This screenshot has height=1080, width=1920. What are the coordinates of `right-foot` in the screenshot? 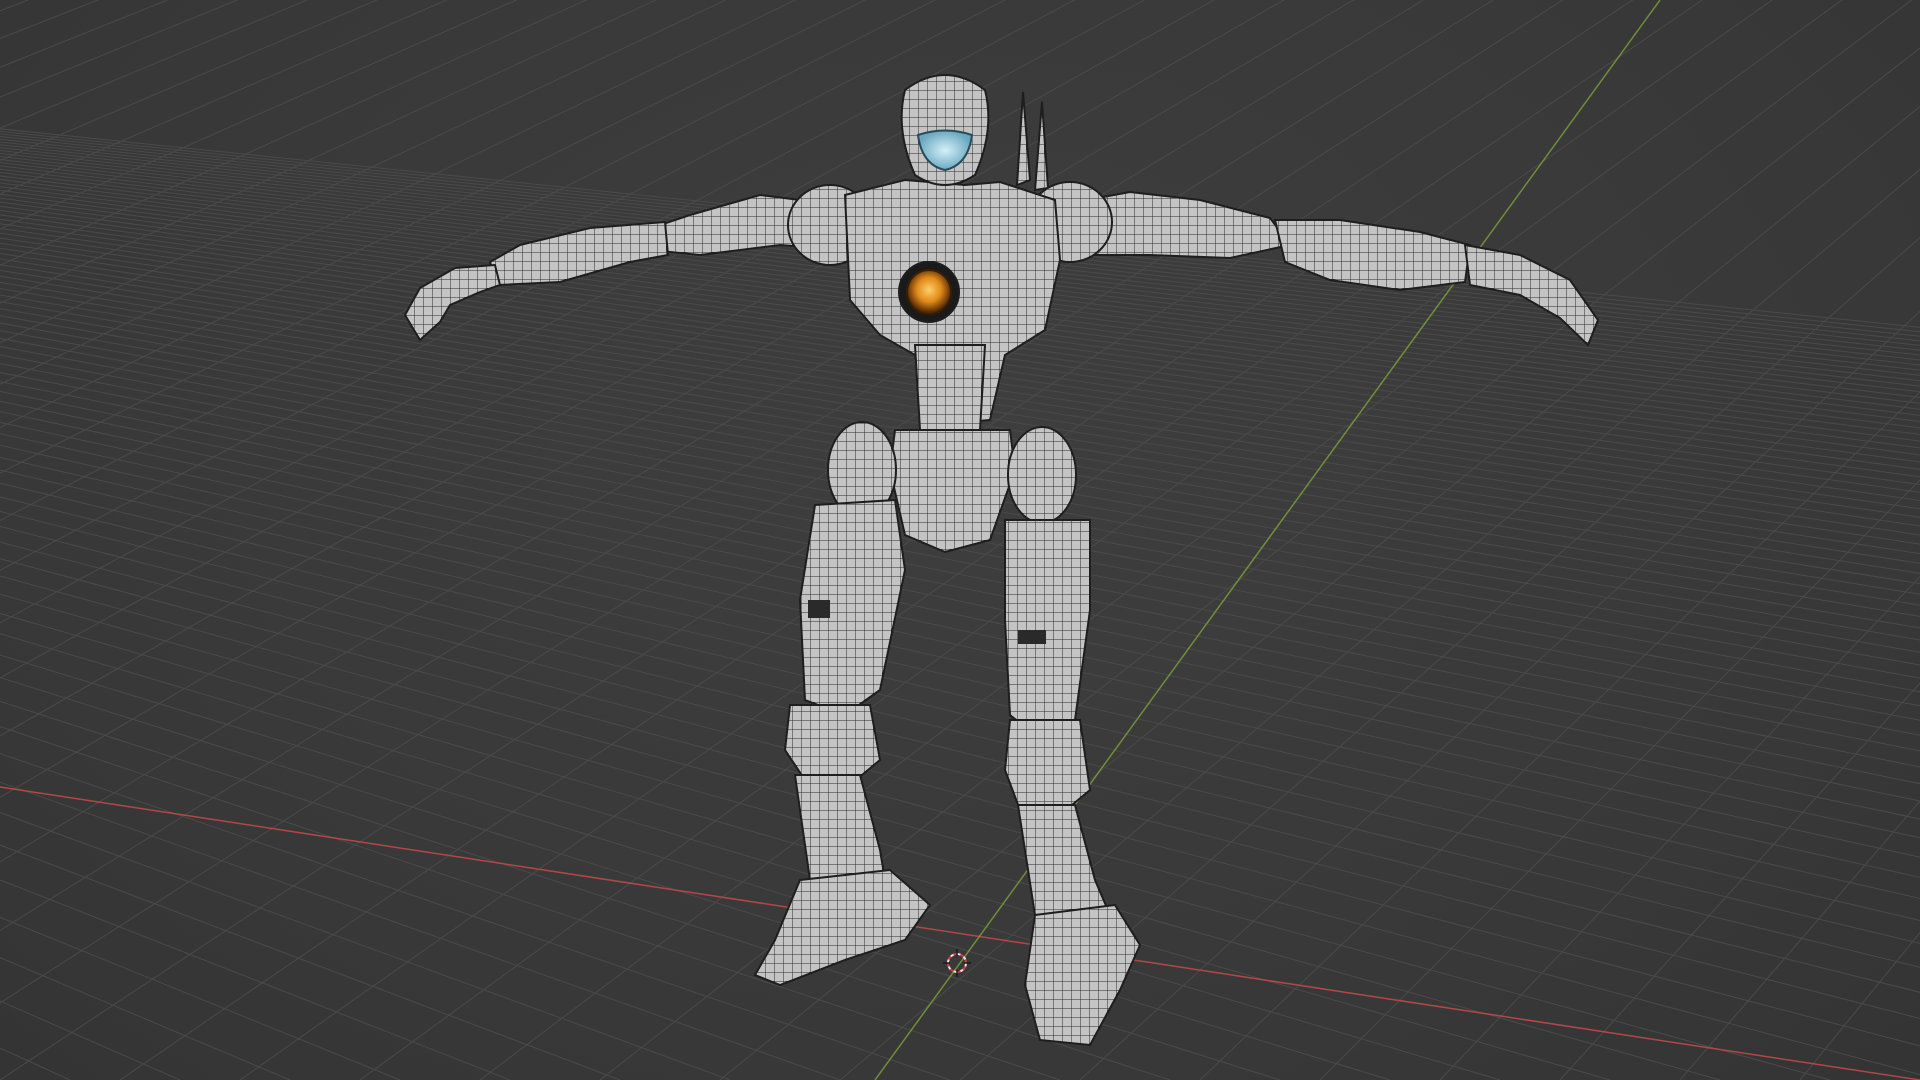 It's located at (1082, 975).